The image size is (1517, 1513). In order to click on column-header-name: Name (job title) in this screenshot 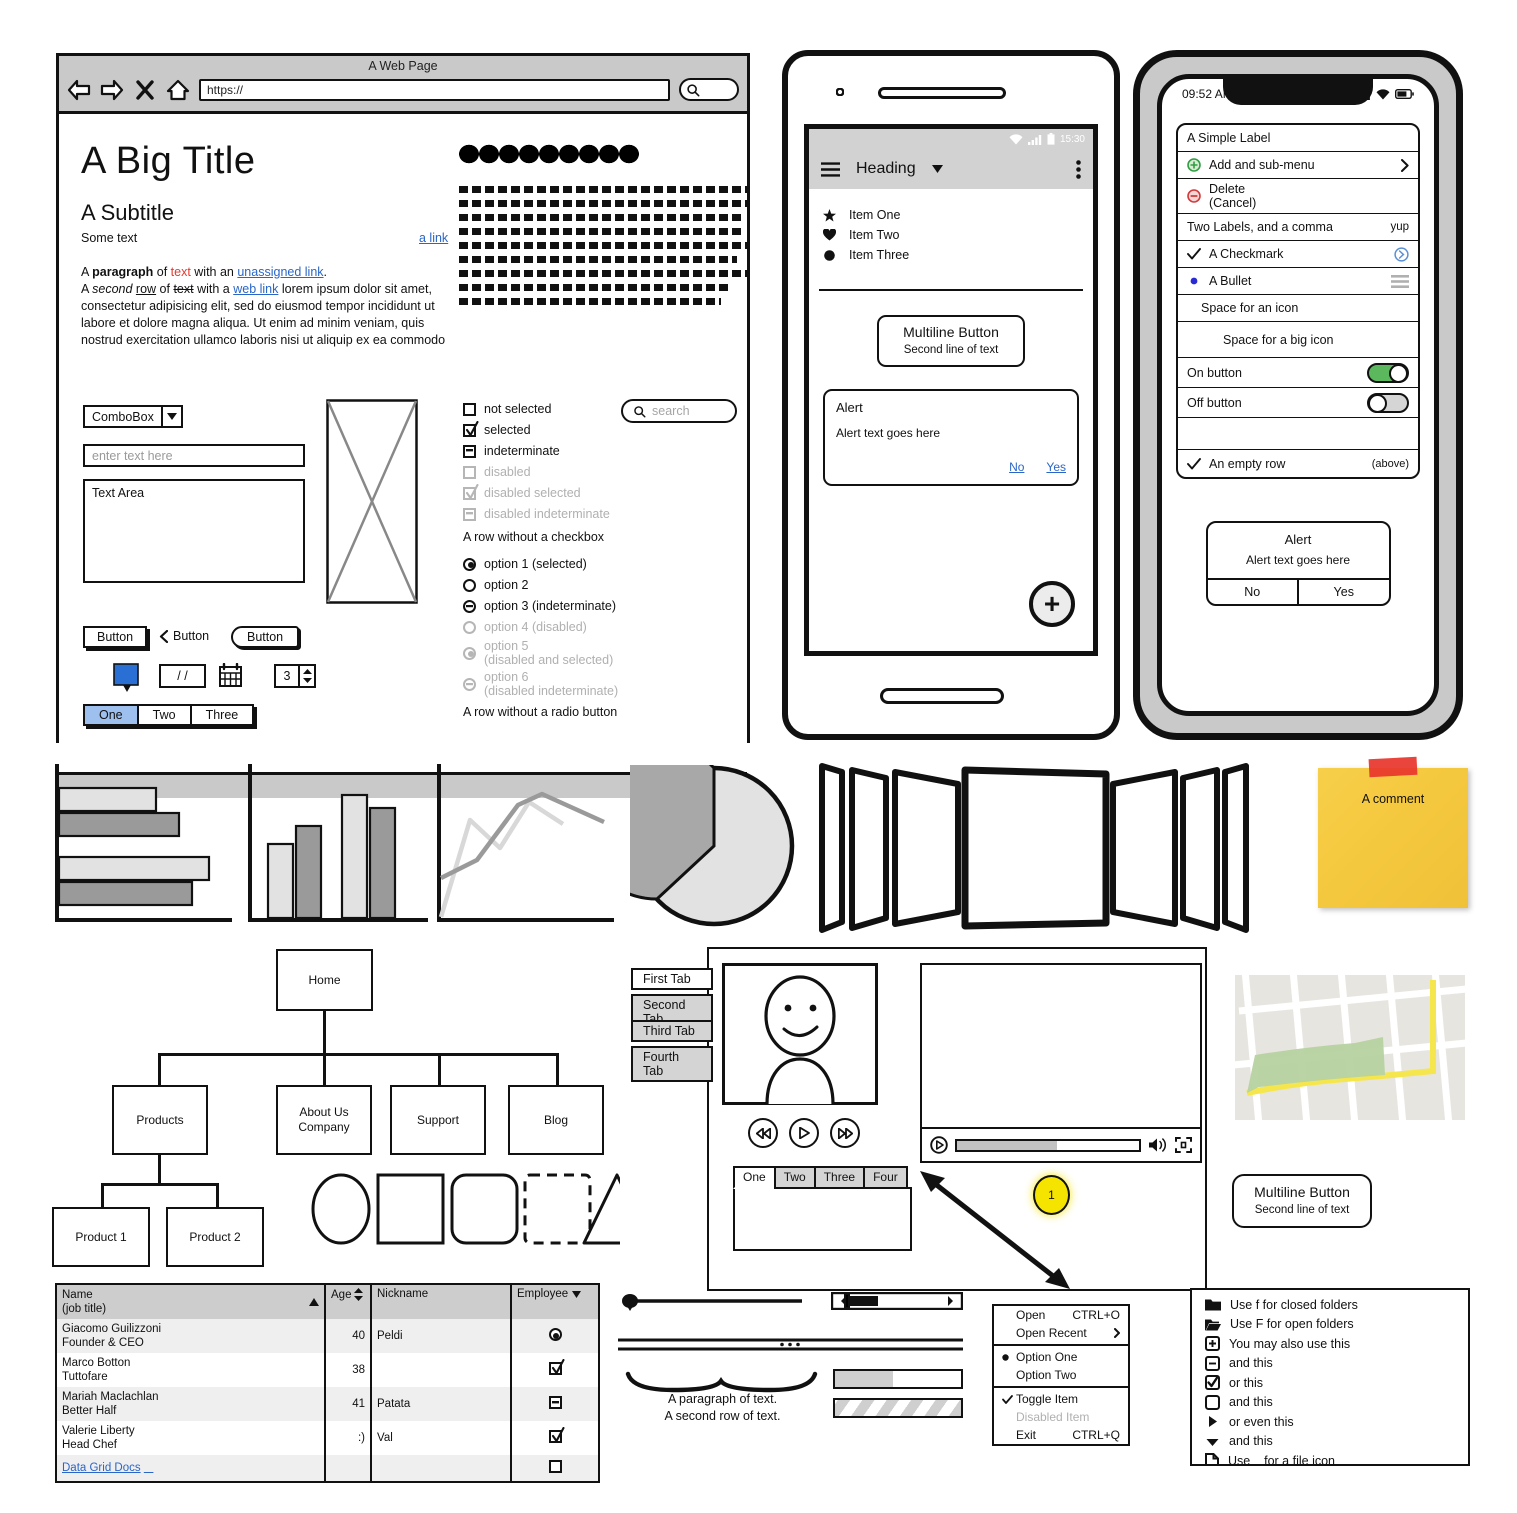, I will do `click(191, 1302)`.